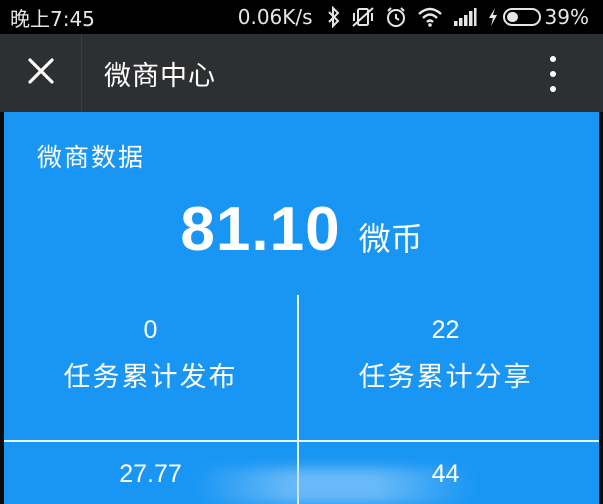  I want to click on stat-tasks-shared: 22 任务累计分享, so click(445, 355).